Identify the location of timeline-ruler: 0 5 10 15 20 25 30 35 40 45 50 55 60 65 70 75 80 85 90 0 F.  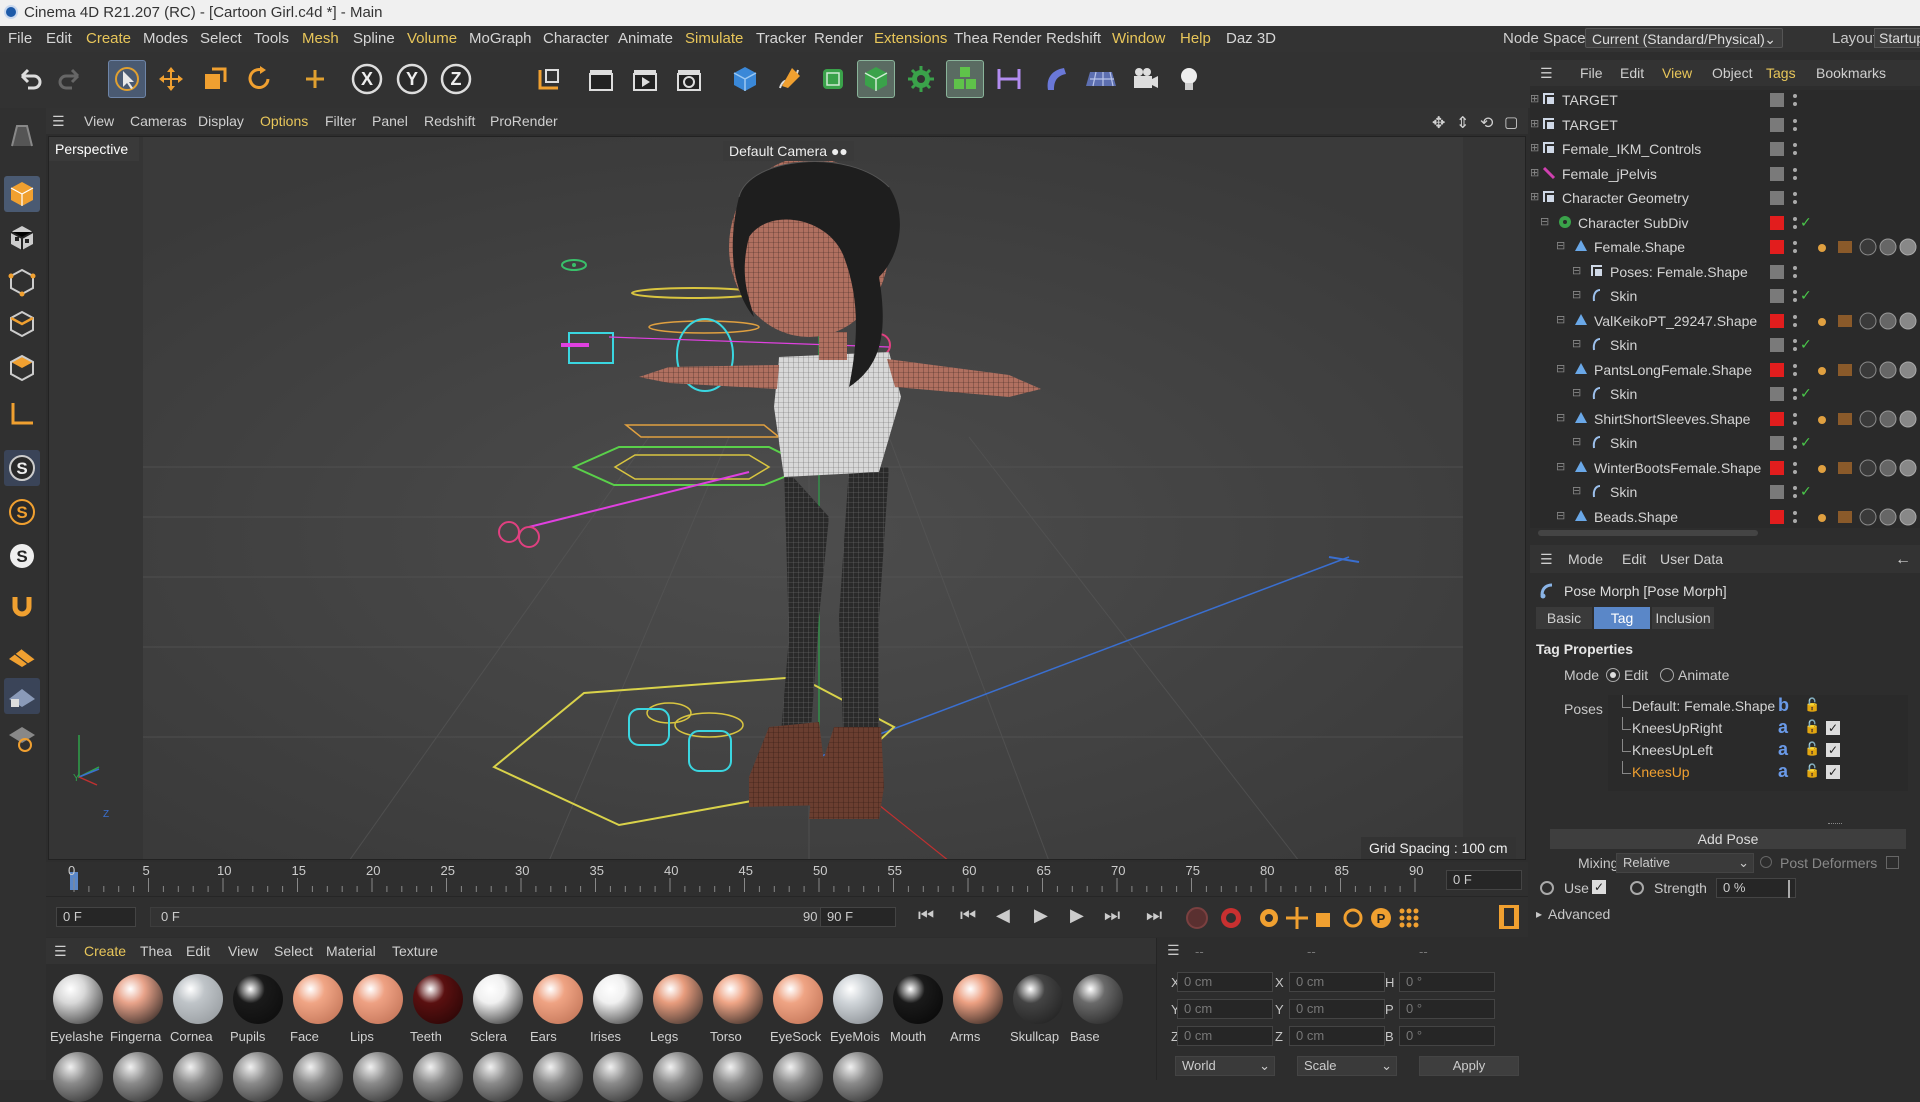
(787, 879).